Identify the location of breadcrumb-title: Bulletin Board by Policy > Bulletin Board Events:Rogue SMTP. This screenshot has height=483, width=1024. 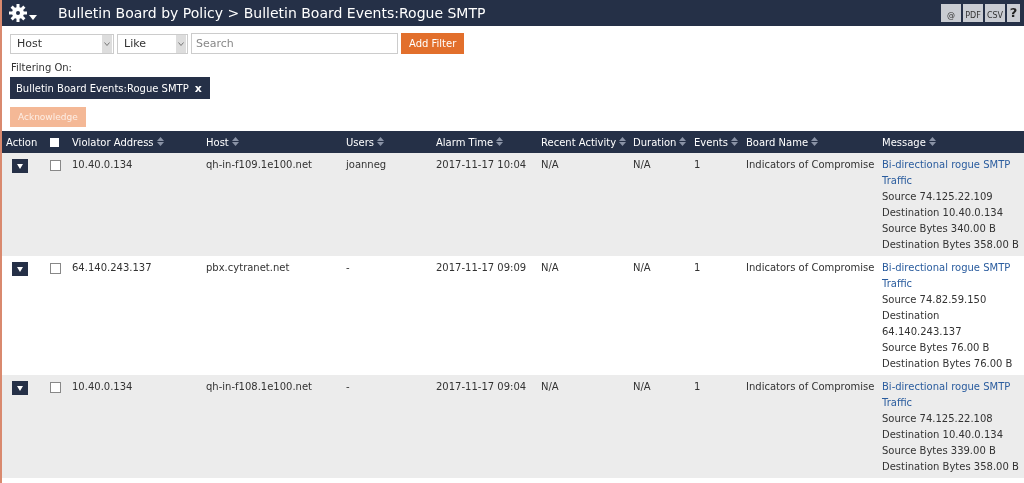
(272, 13).